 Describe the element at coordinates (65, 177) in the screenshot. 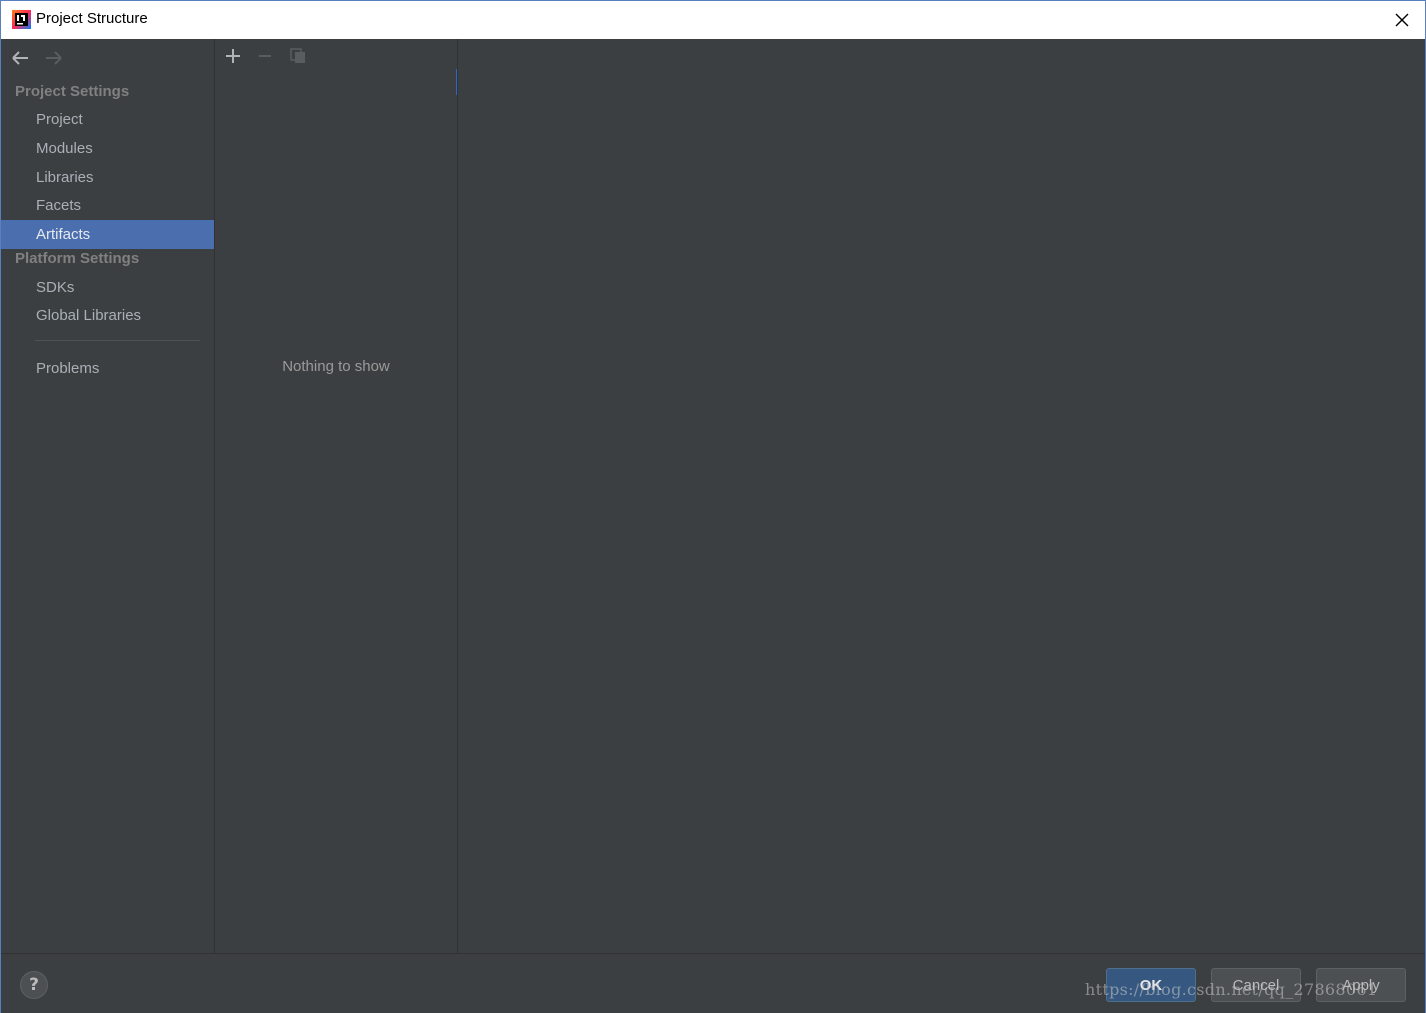

I see `sidebar-item-label: Libraries` at that location.